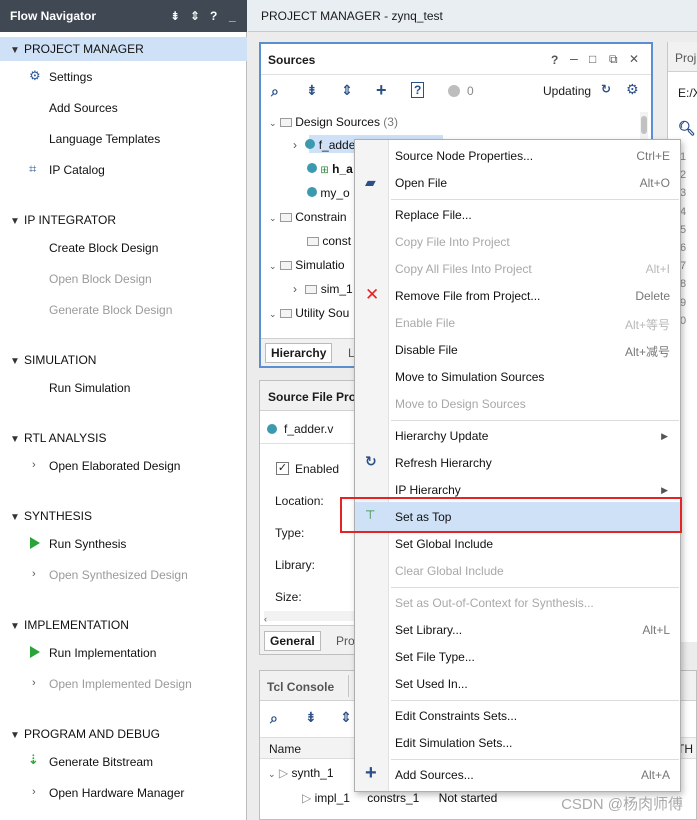 The image size is (697, 820). I want to click on shortcut-label: Alt+等号, so click(647, 325).